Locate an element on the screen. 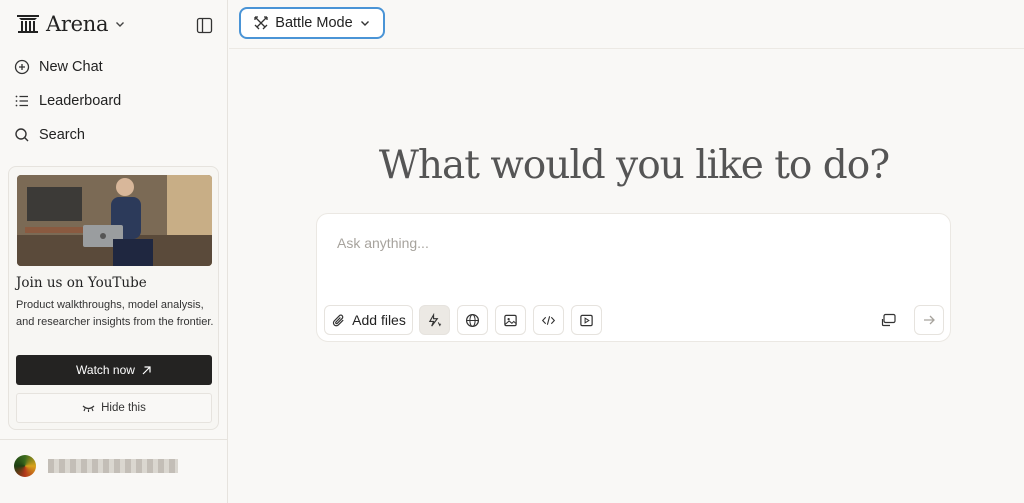 This screenshot has height=503, width=1024. send-button is located at coordinates (929, 320).